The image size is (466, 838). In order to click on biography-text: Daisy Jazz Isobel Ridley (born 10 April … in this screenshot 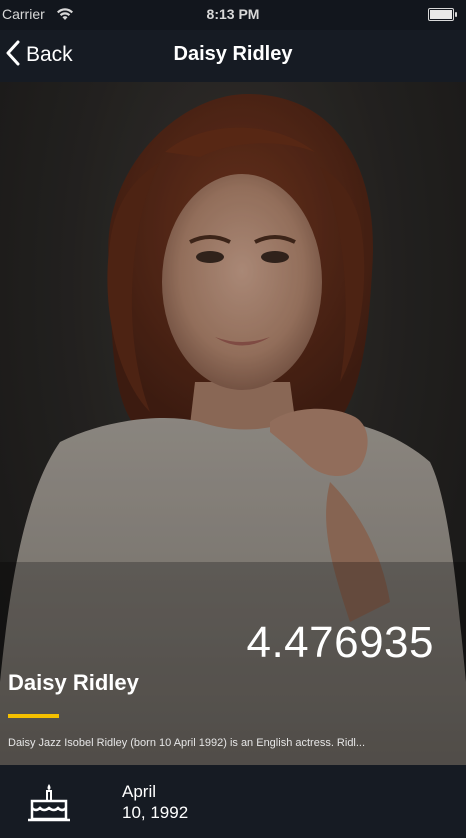, I will do `click(187, 743)`.